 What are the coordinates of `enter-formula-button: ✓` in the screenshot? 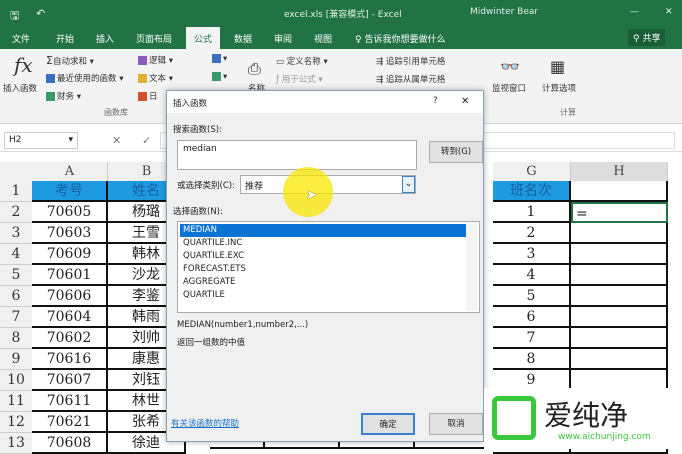 It's located at (146, 140).